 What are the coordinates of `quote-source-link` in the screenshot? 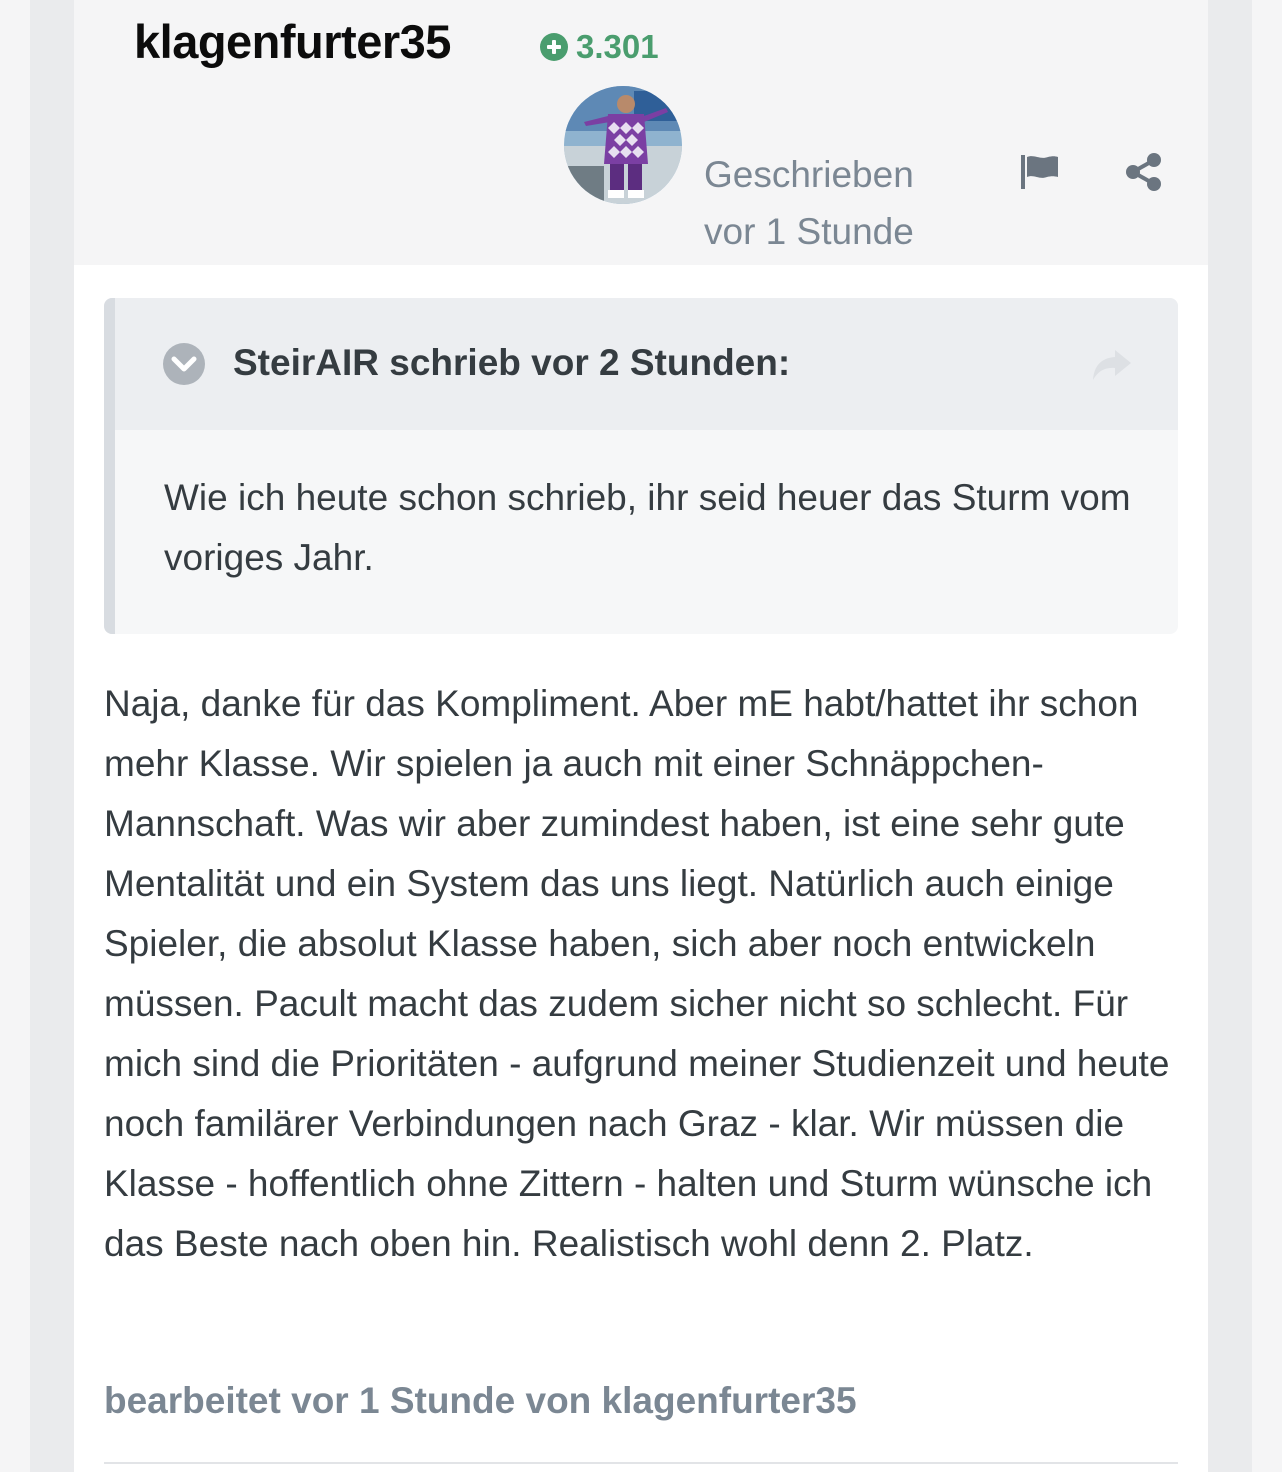 It's located at (1111, 366).